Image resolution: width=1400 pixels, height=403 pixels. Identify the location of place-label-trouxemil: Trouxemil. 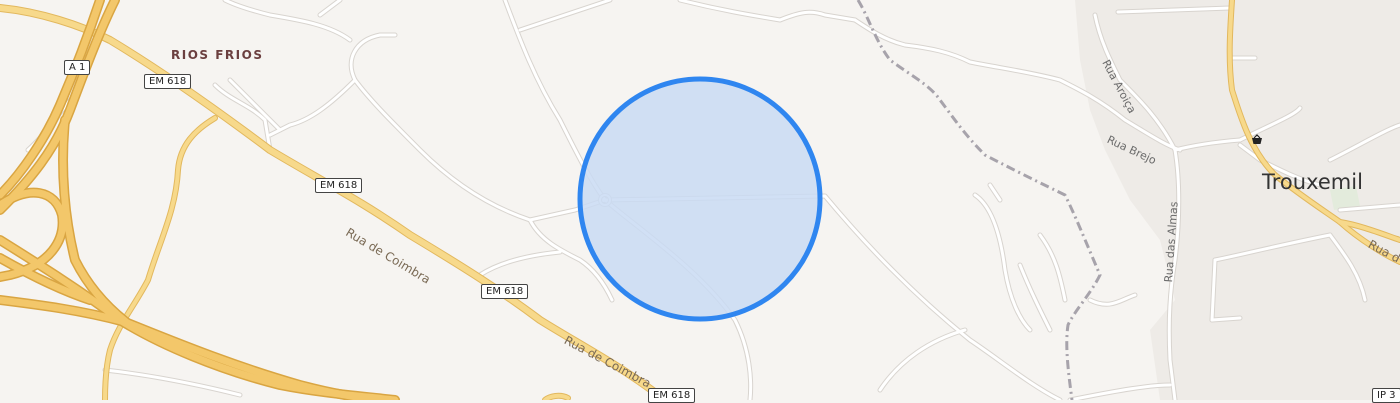
(1312, 182).